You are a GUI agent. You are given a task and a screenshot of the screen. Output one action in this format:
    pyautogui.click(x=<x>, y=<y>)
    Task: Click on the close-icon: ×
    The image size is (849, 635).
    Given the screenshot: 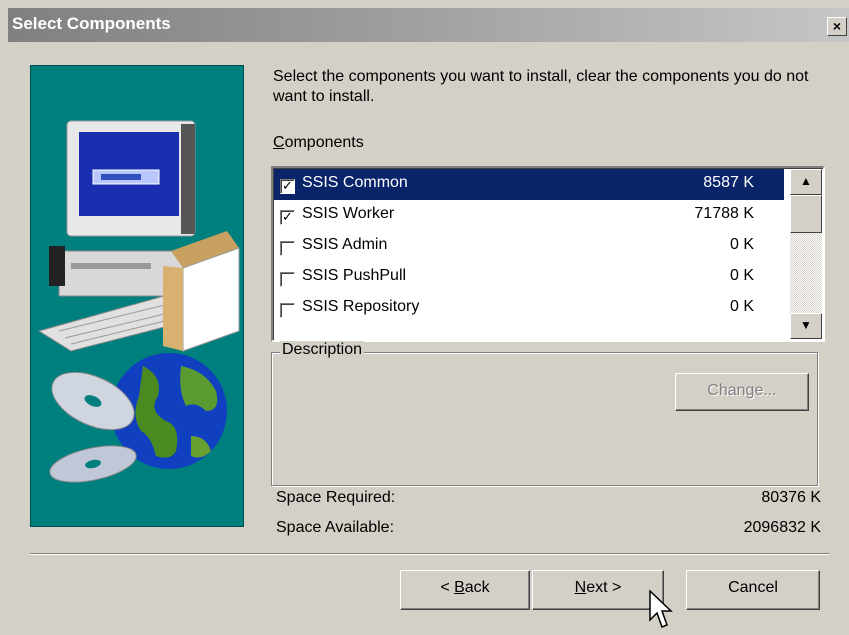 What is the action you would take?
    pyautogui.click(x=837, y=26)
    